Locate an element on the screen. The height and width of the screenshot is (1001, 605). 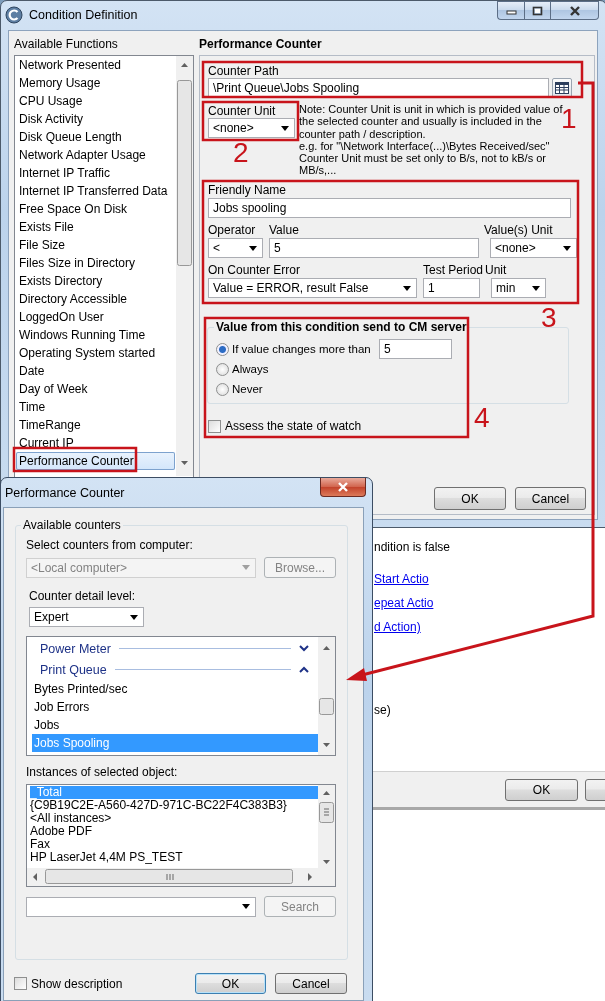
list-item: Free Space On Disk is located at coordinates (95, 209).